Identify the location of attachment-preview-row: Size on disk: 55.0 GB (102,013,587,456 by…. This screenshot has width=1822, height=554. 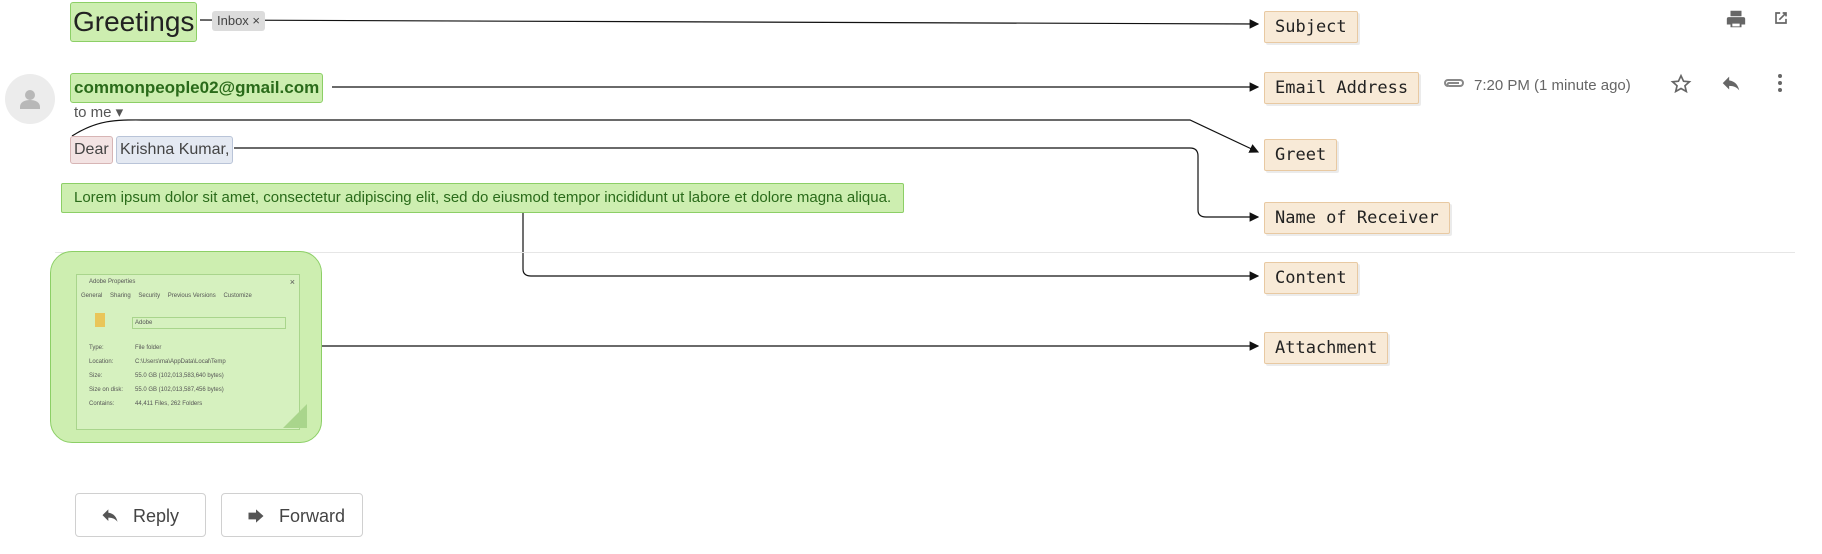
(156, 390).